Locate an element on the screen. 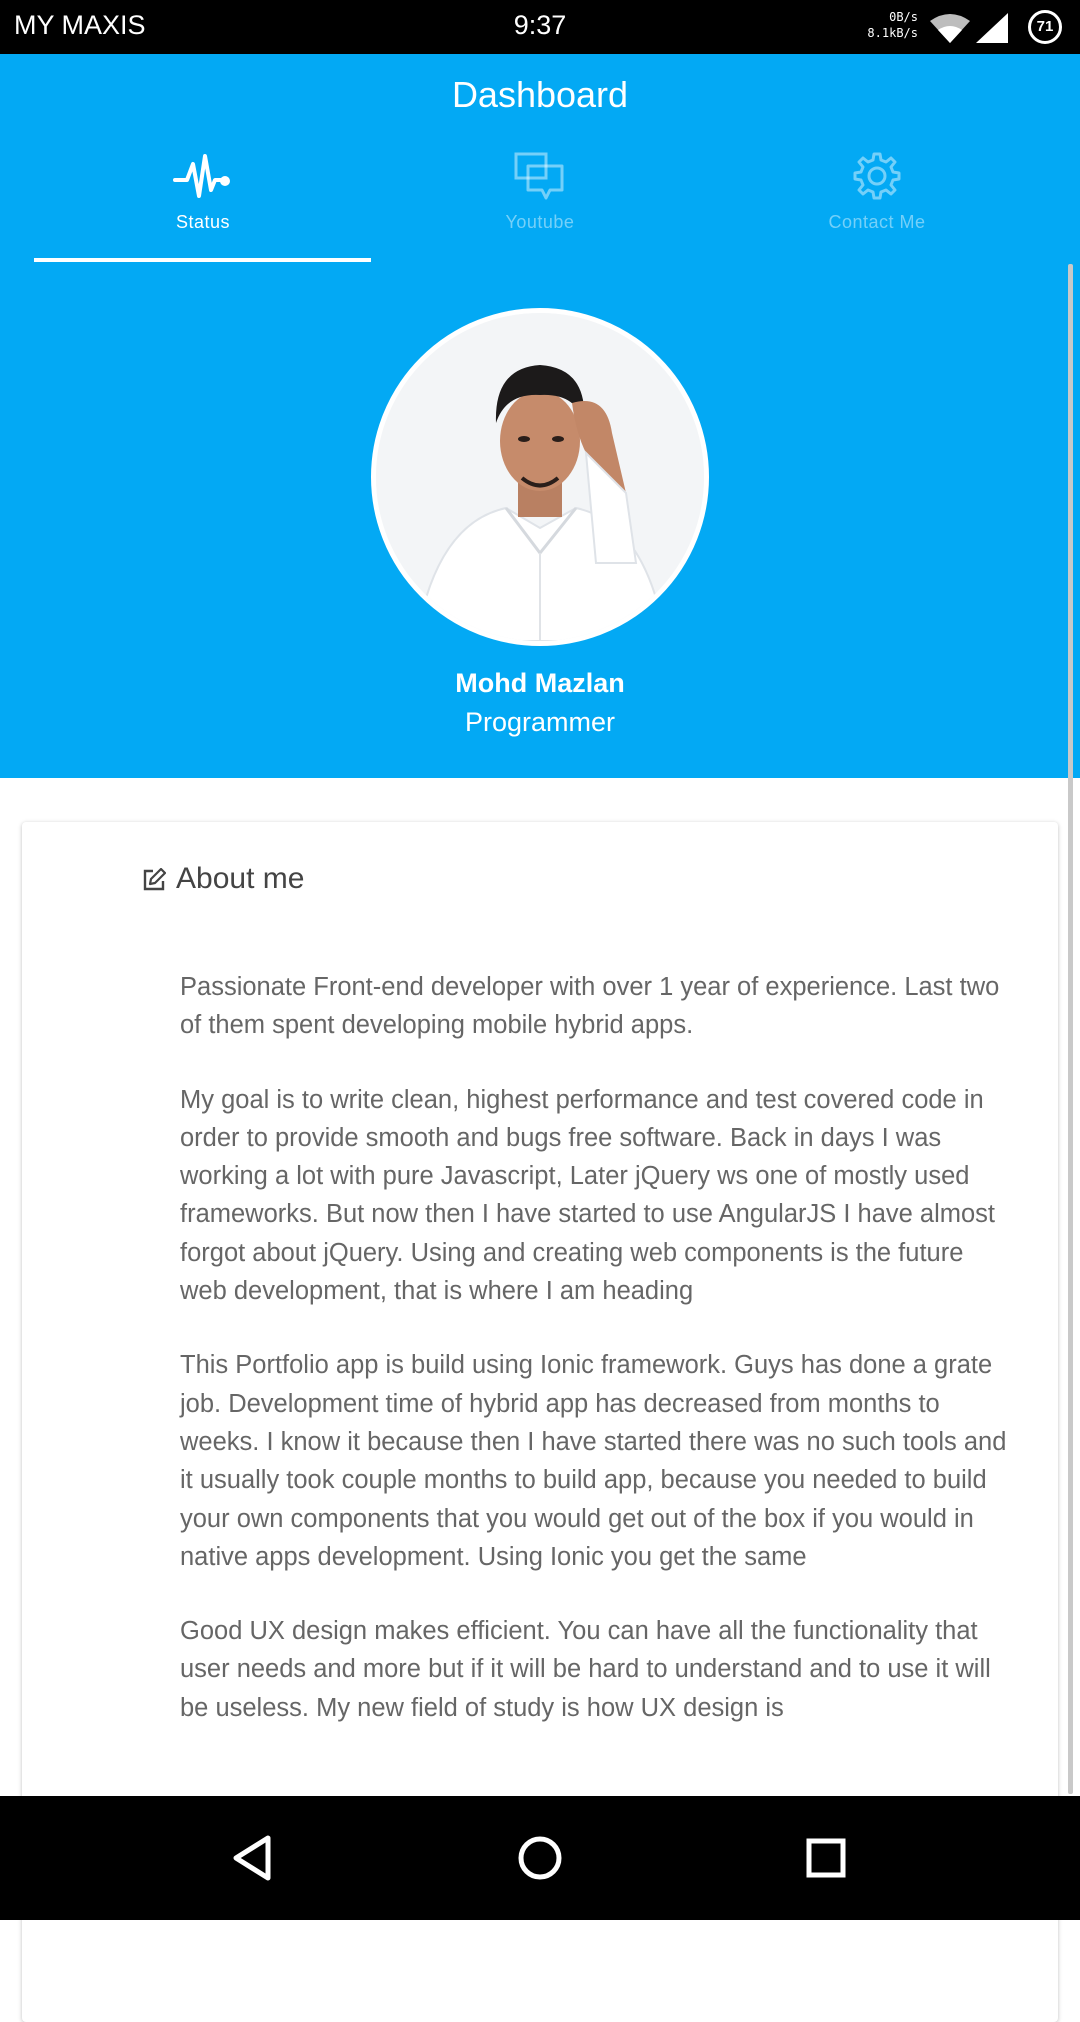  navigation-bar is located at coordinates (540, 1858).